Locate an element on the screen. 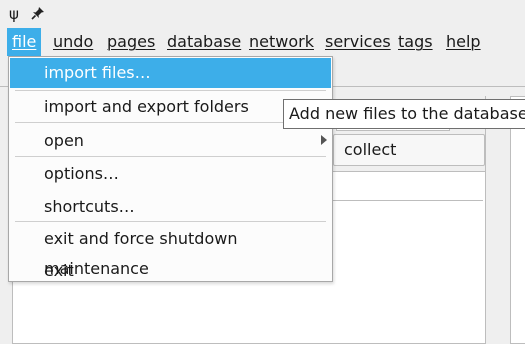 This screenshot has width=525, height=344. menu-tags: tags is located at coordinates (415, 42).